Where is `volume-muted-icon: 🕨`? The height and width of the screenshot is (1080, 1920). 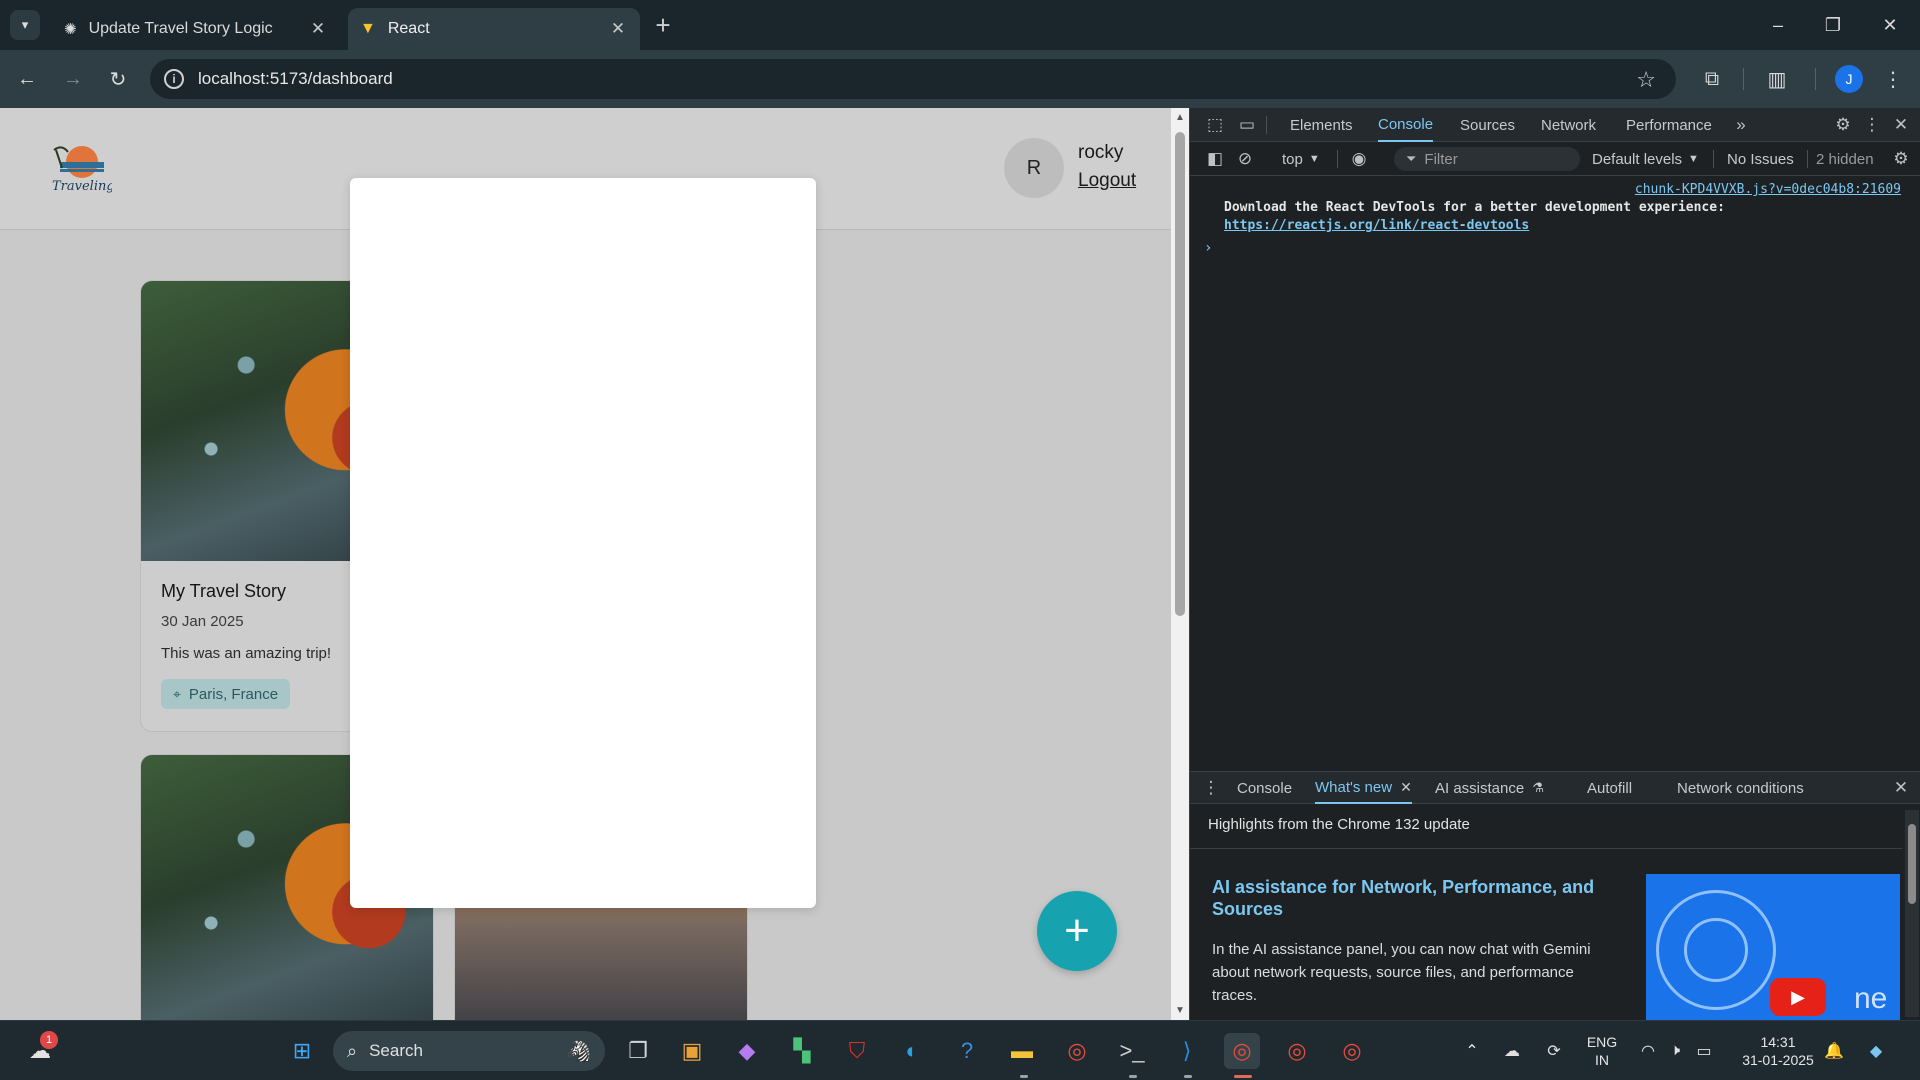 volume-muted-icon: 🕨 is located at coordinates (1675, 1051).